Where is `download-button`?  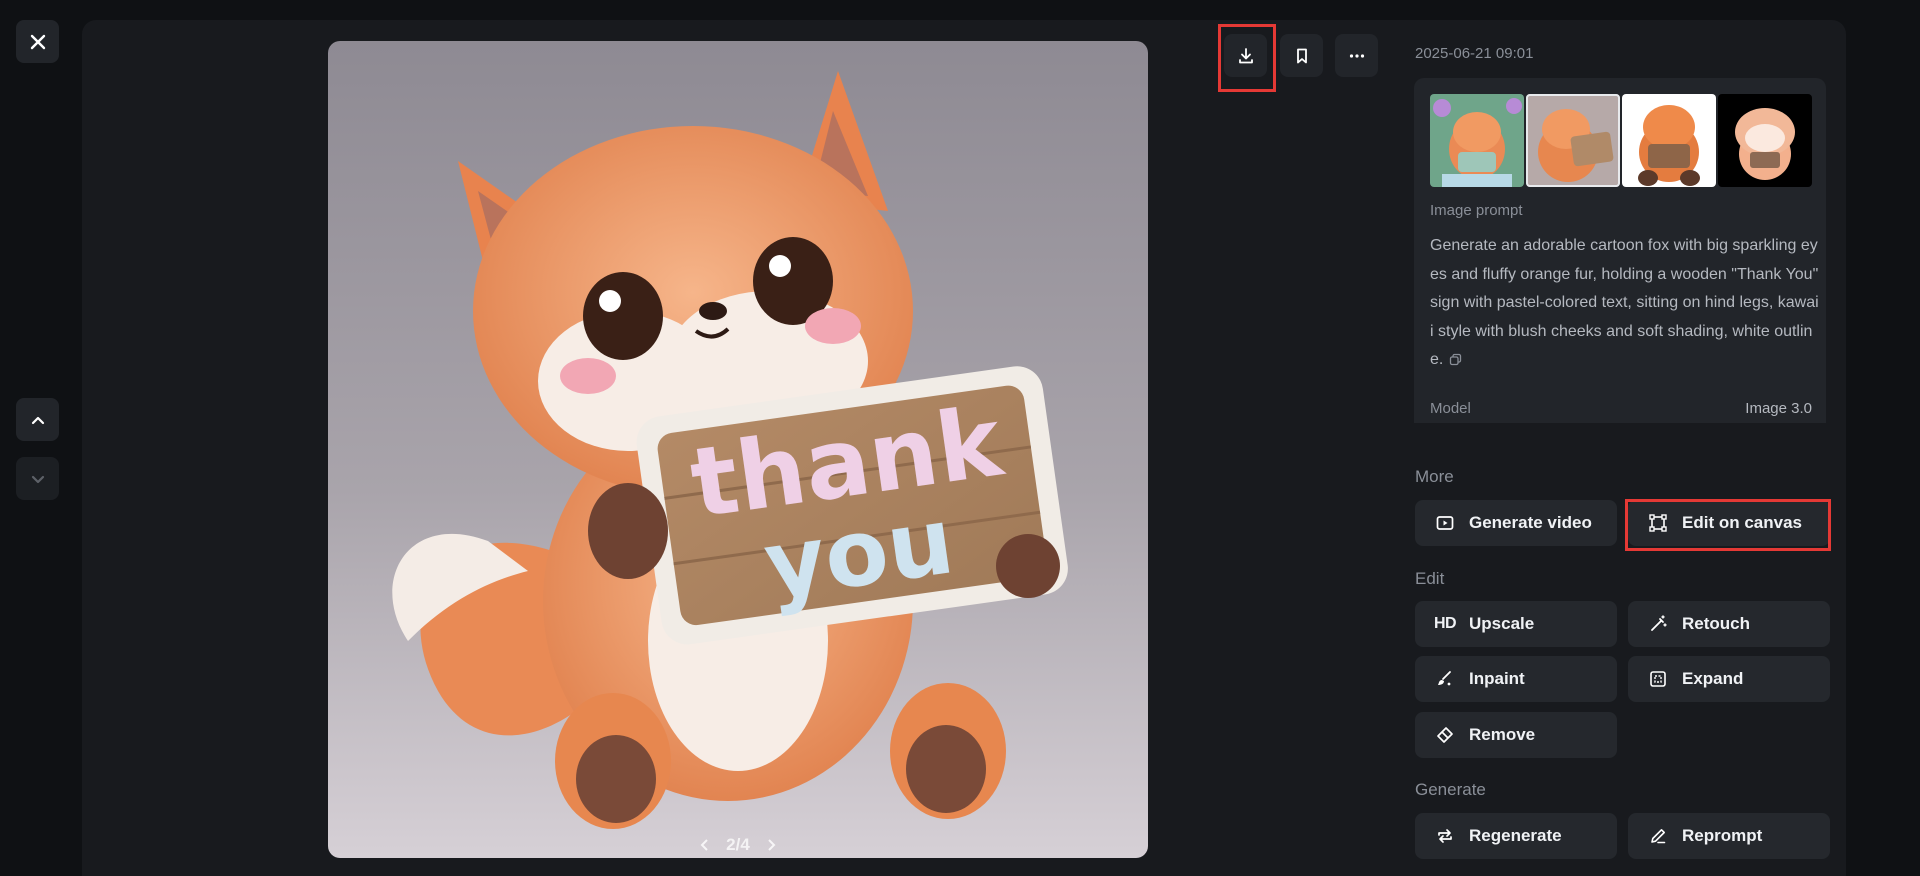 download-button is located at coordinates (1245, 55).